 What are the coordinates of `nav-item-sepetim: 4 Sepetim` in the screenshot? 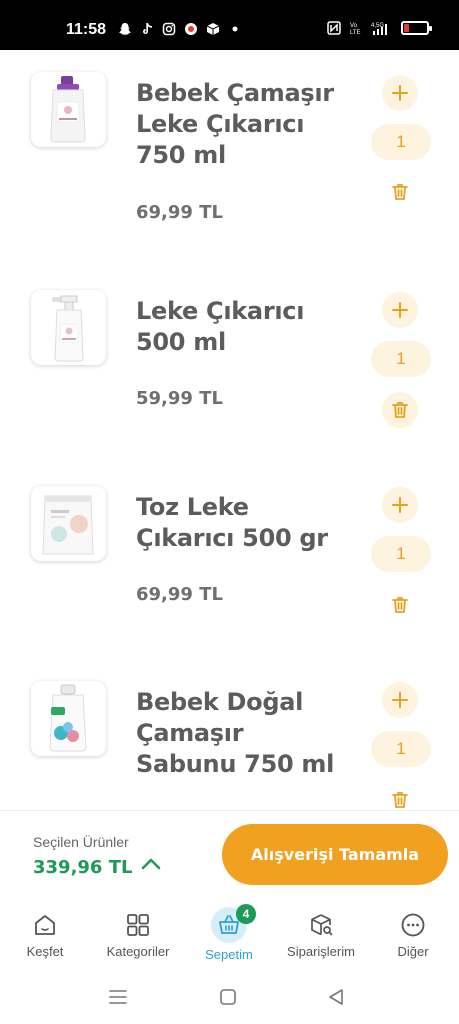 It's located at (229, 933).